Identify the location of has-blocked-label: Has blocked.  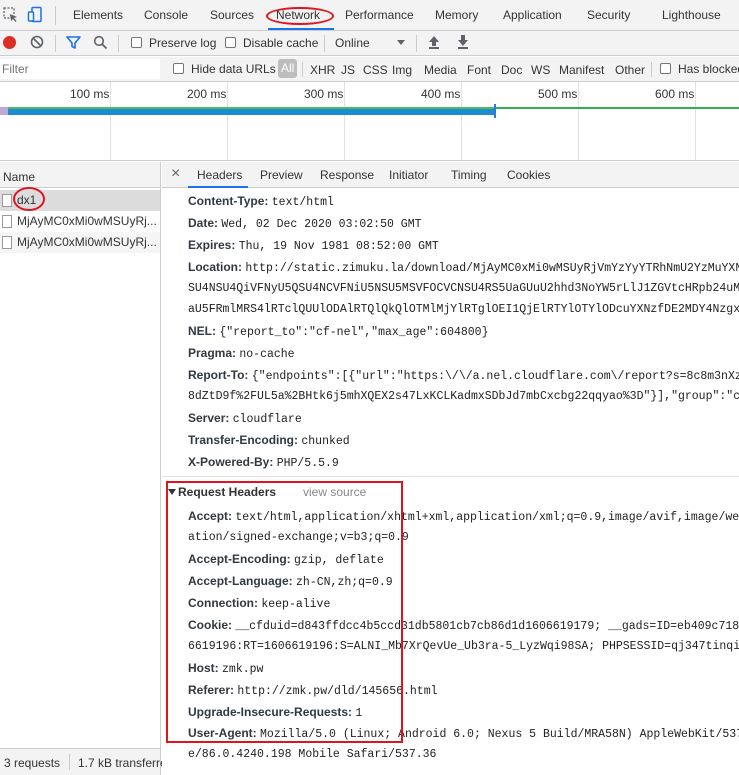
(708, 69).